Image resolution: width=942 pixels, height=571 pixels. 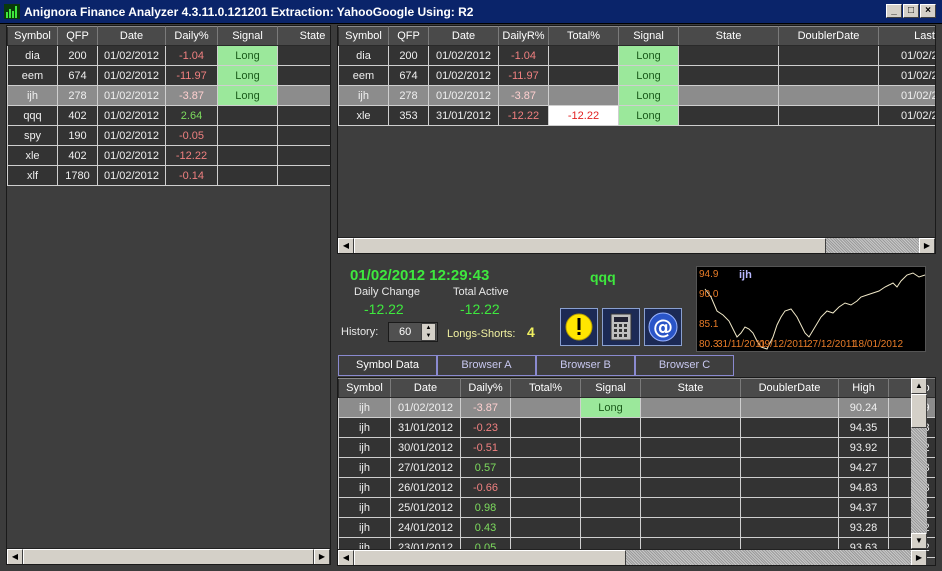 I want to click on tab-browser-b: Browser B, so click(x=585, y=365).